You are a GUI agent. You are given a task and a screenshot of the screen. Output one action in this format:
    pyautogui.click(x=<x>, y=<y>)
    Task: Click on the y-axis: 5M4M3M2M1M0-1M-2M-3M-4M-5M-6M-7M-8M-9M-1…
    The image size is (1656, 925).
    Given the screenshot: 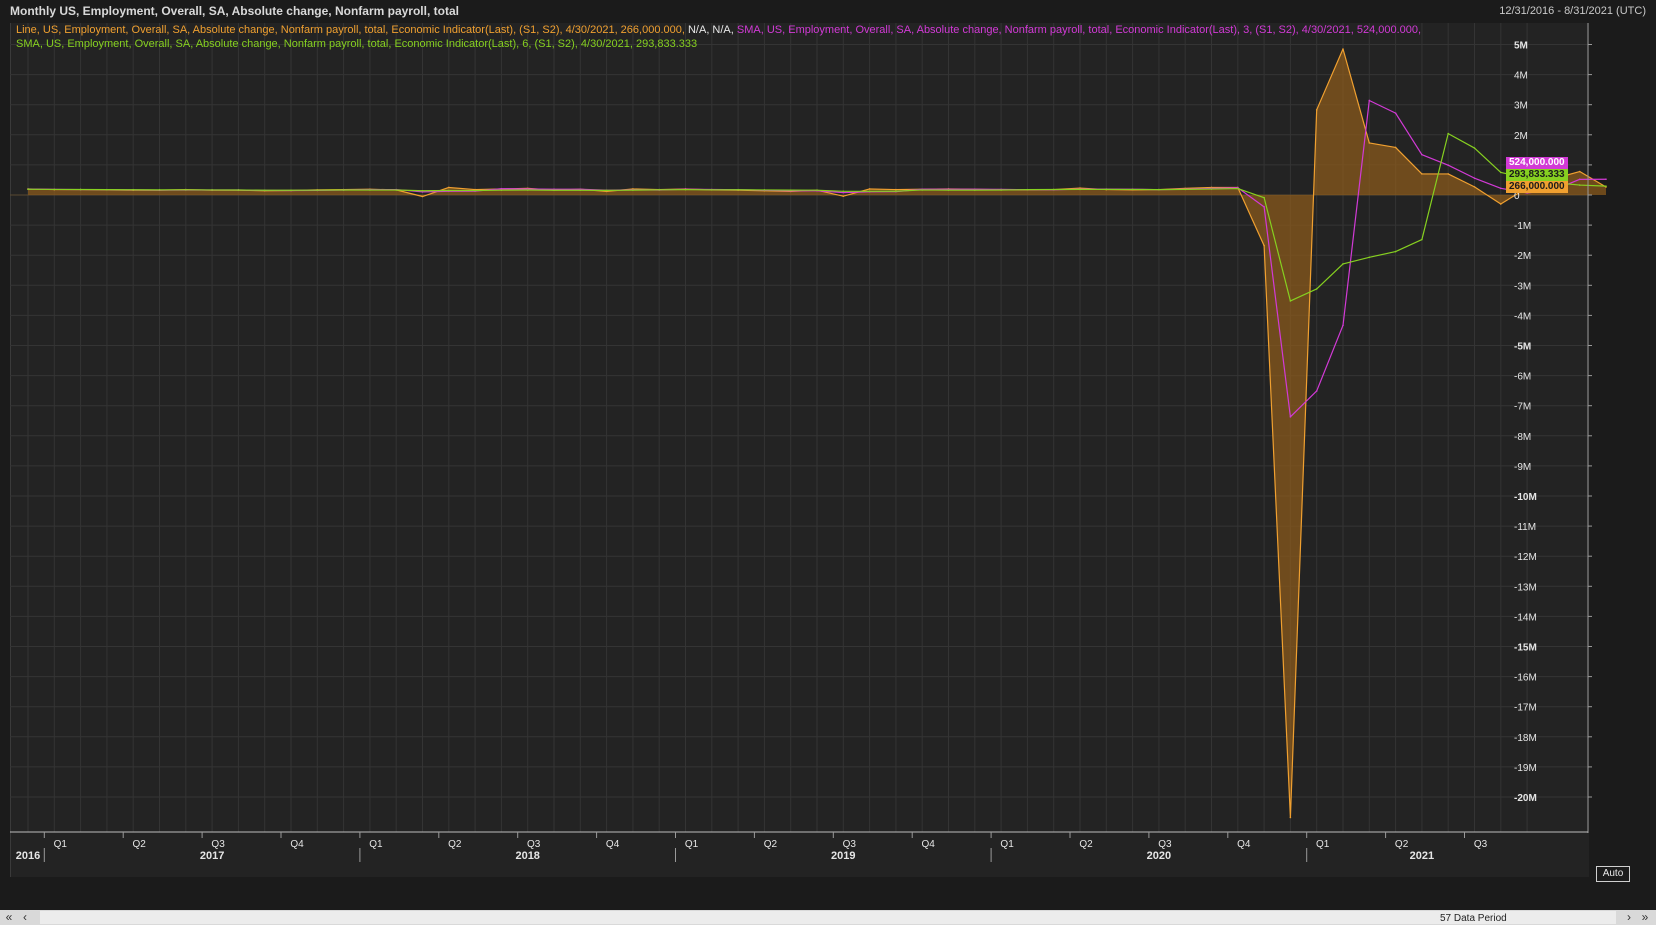 What is the action you would take?
    pyautogui.click(x=1553, y=428)
    